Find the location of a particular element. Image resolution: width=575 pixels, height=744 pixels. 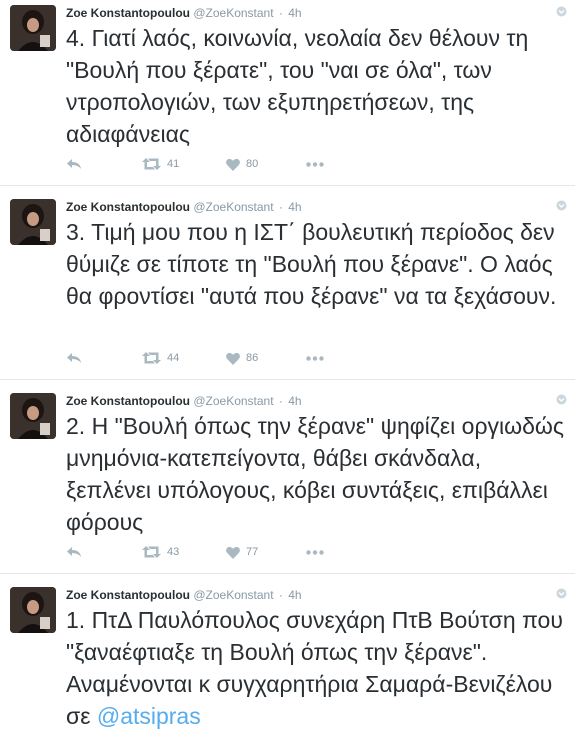

like-count: 86 is located at coordinates (252, 358).